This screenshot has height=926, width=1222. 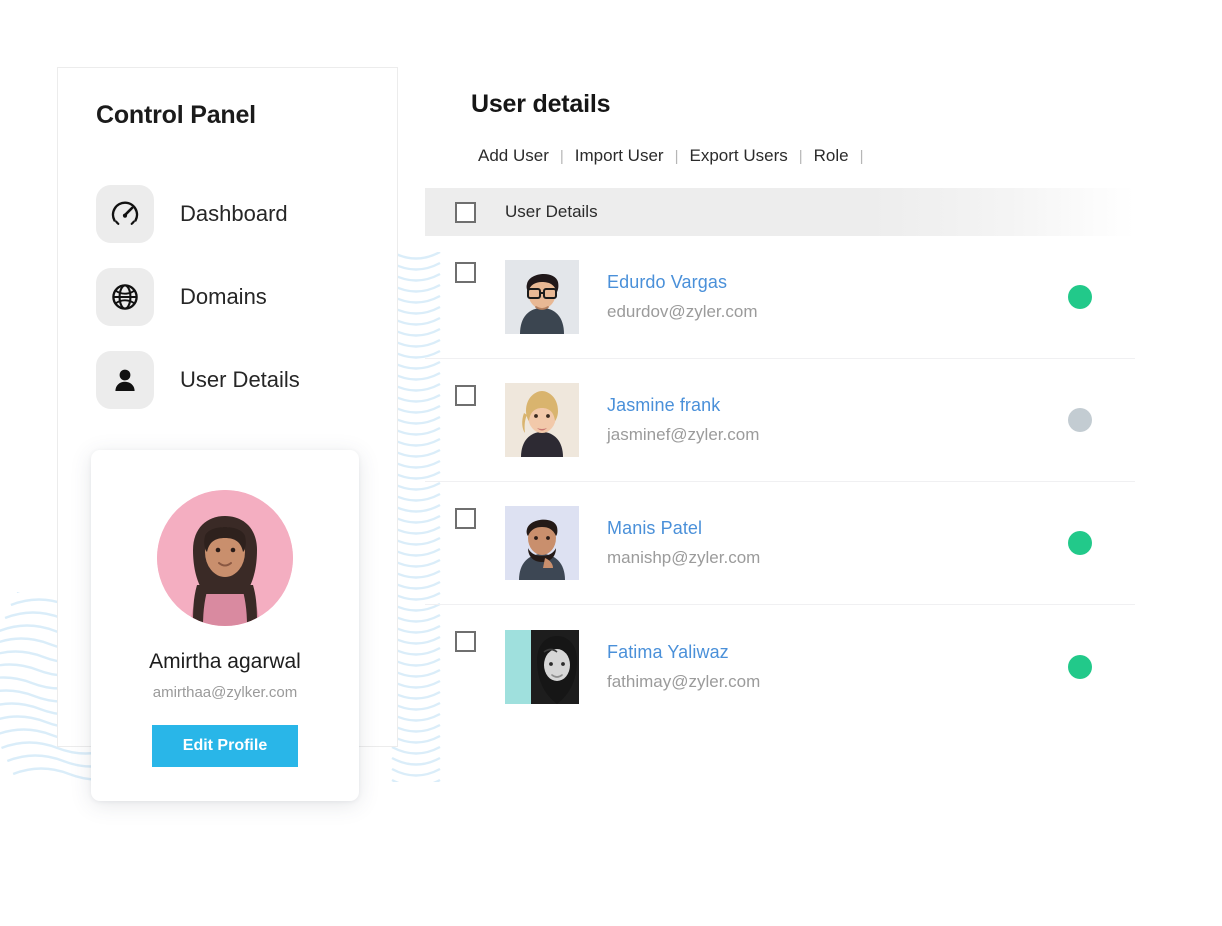 What do you see at coordinates (551, 211) in the screenshot?
I see `column-header-user-details: User Details` at bounding box center [551, 211].